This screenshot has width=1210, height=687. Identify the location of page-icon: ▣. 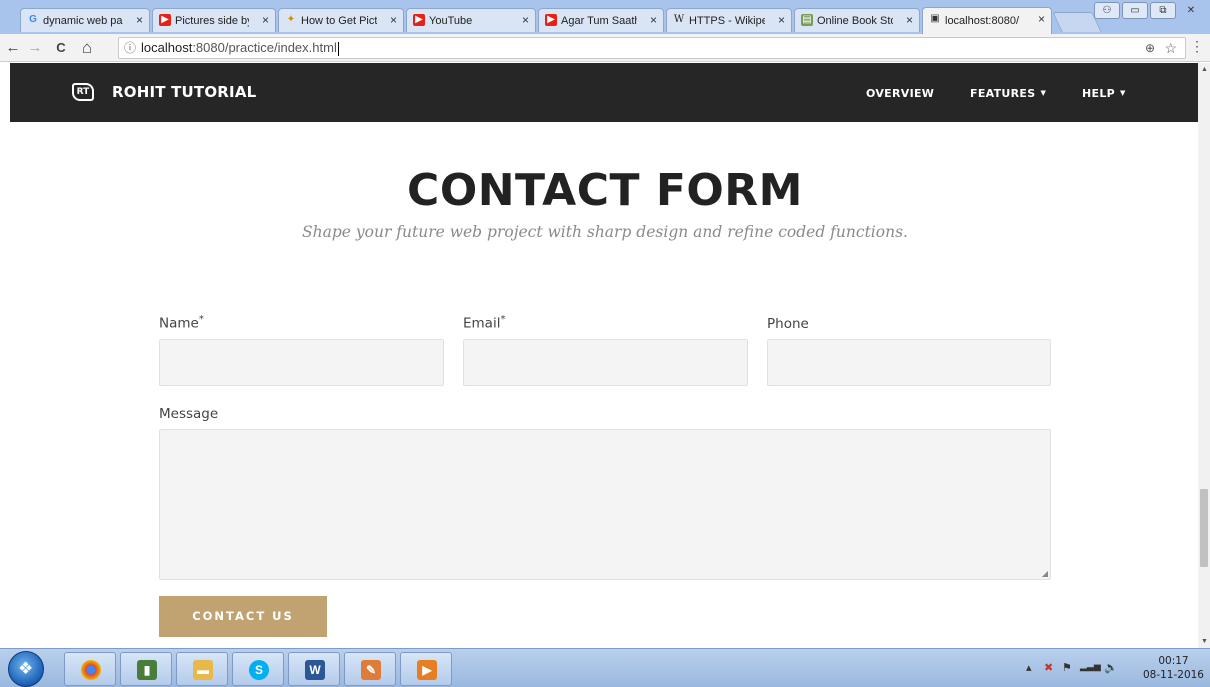
(935, 18).